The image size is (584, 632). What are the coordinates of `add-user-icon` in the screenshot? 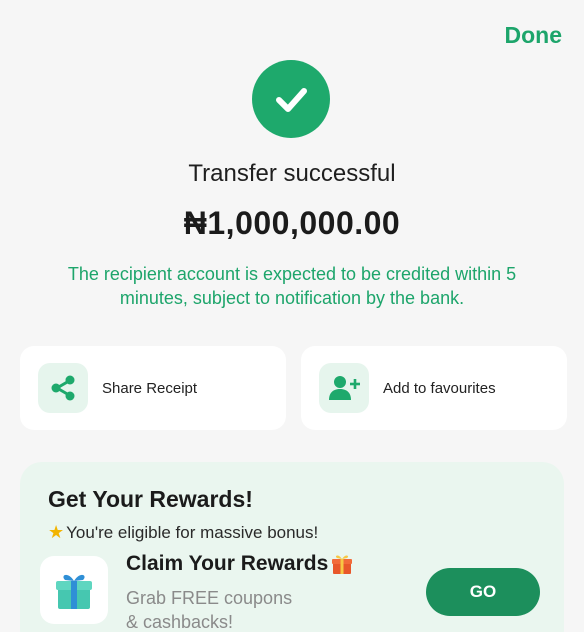 It's located at (344, 388).